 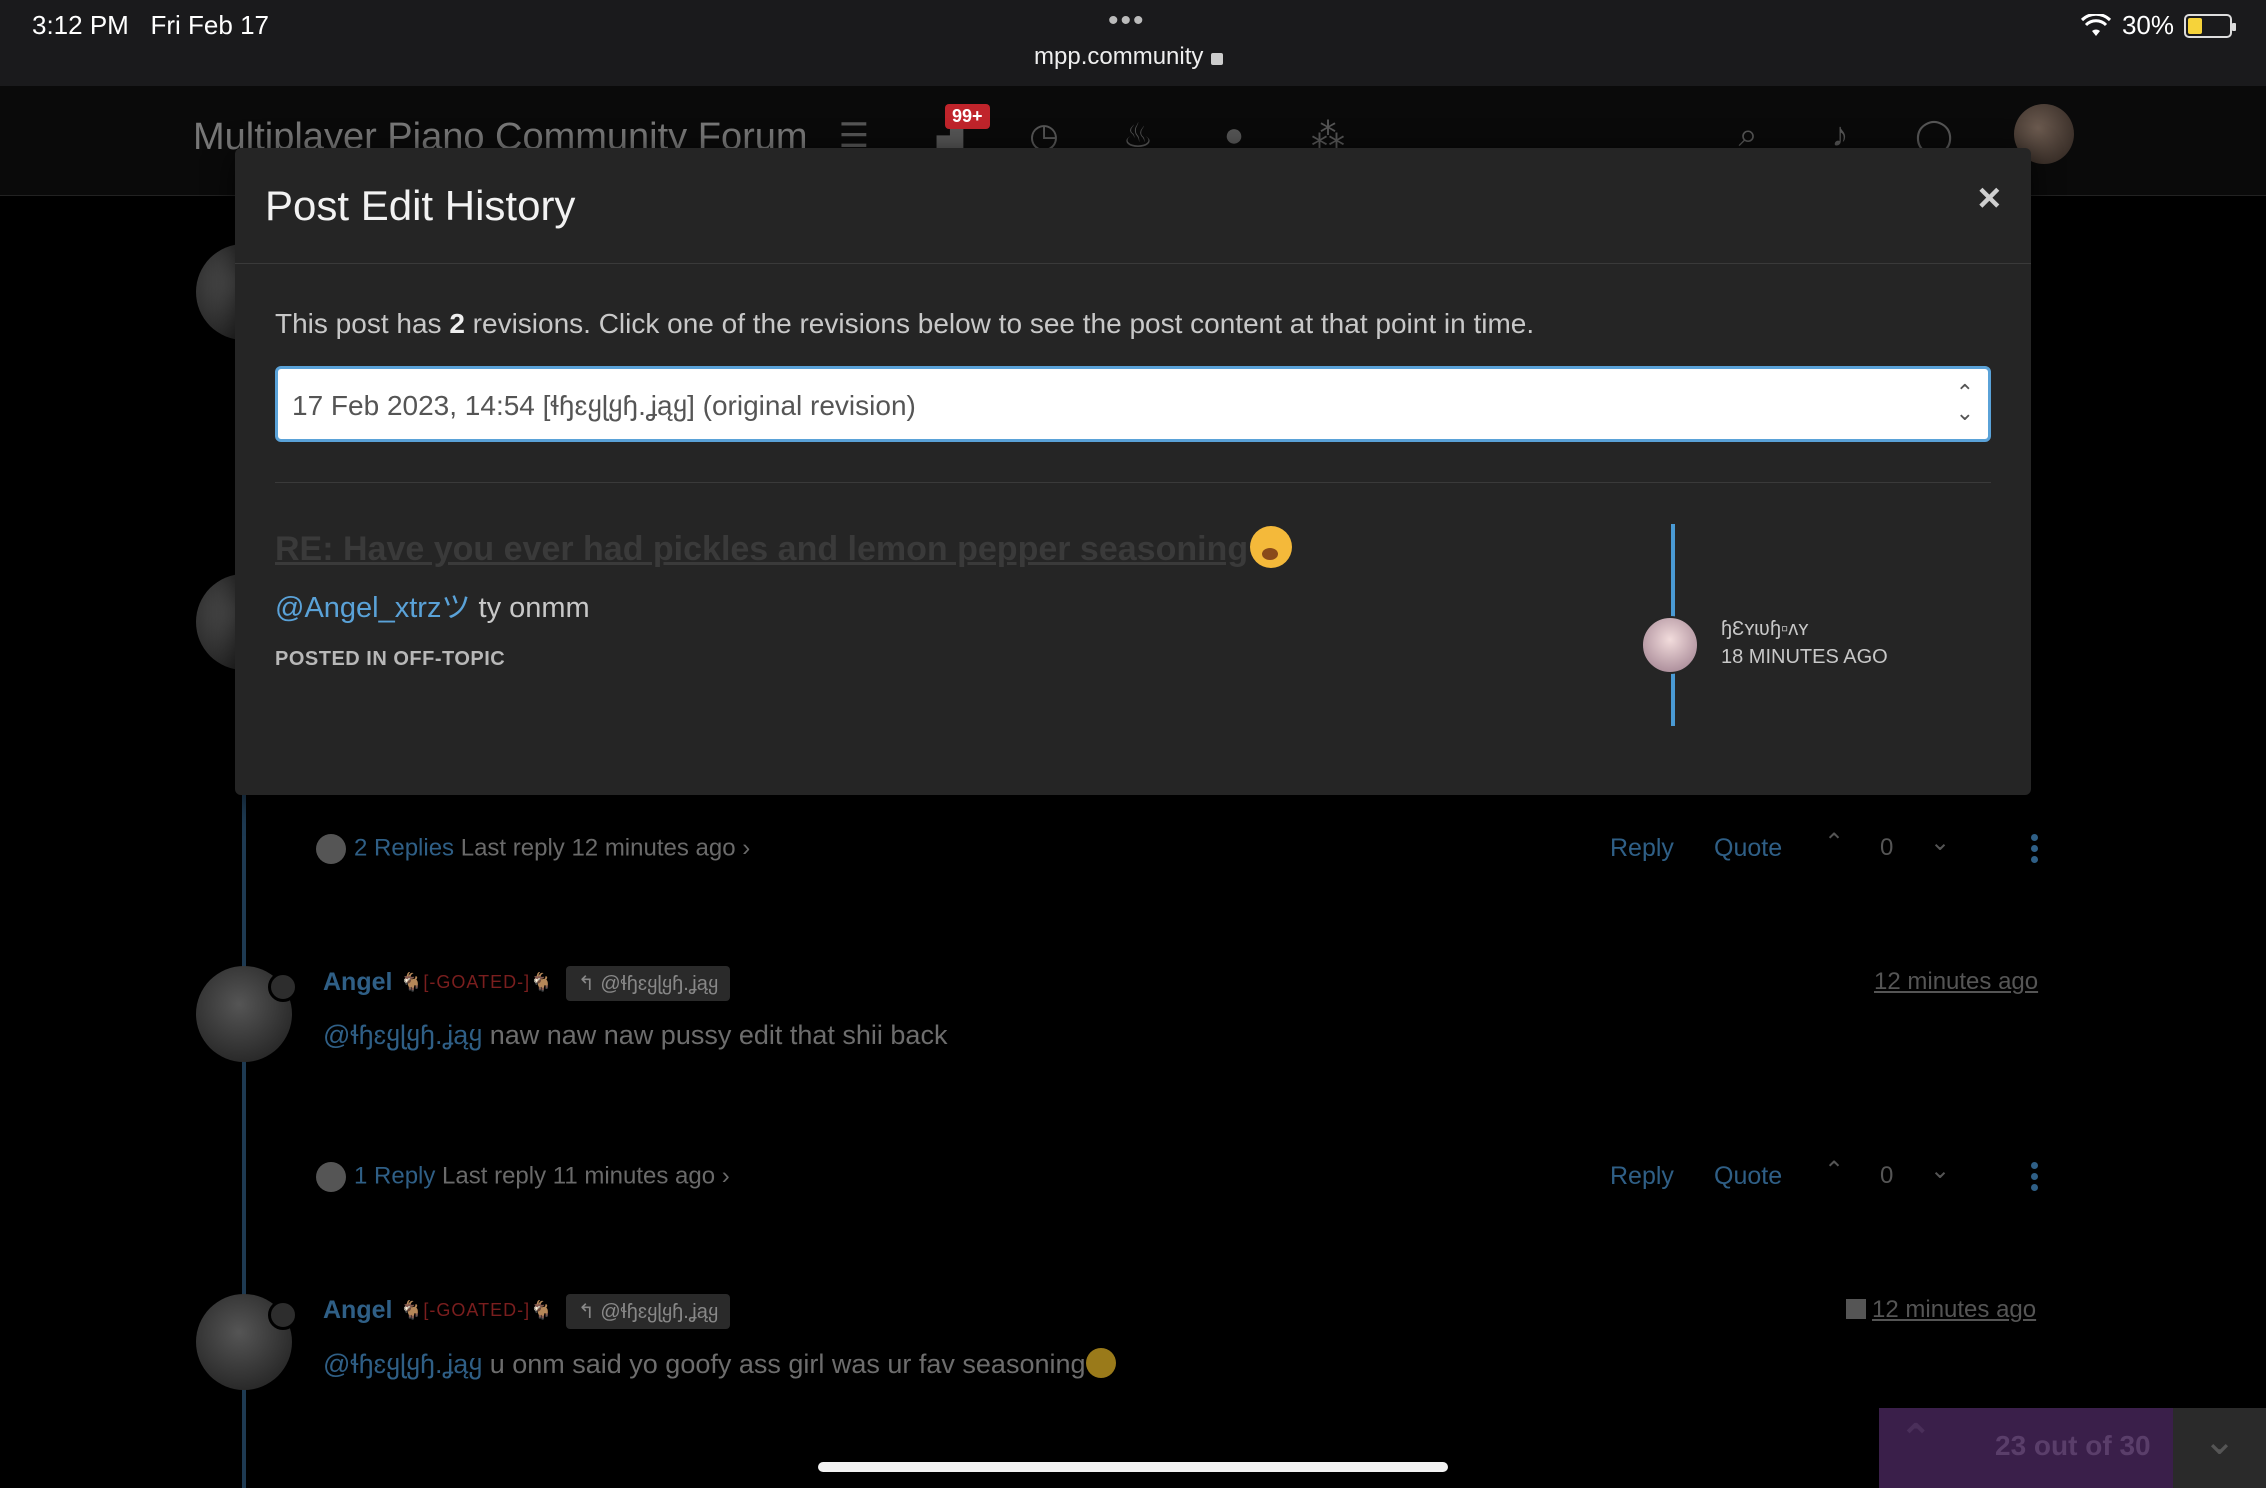 What do you see at coordinates (1127, 21) in the screenshot?
I see `tab-dots-icon: •••` at bounding box center [1127, 21].